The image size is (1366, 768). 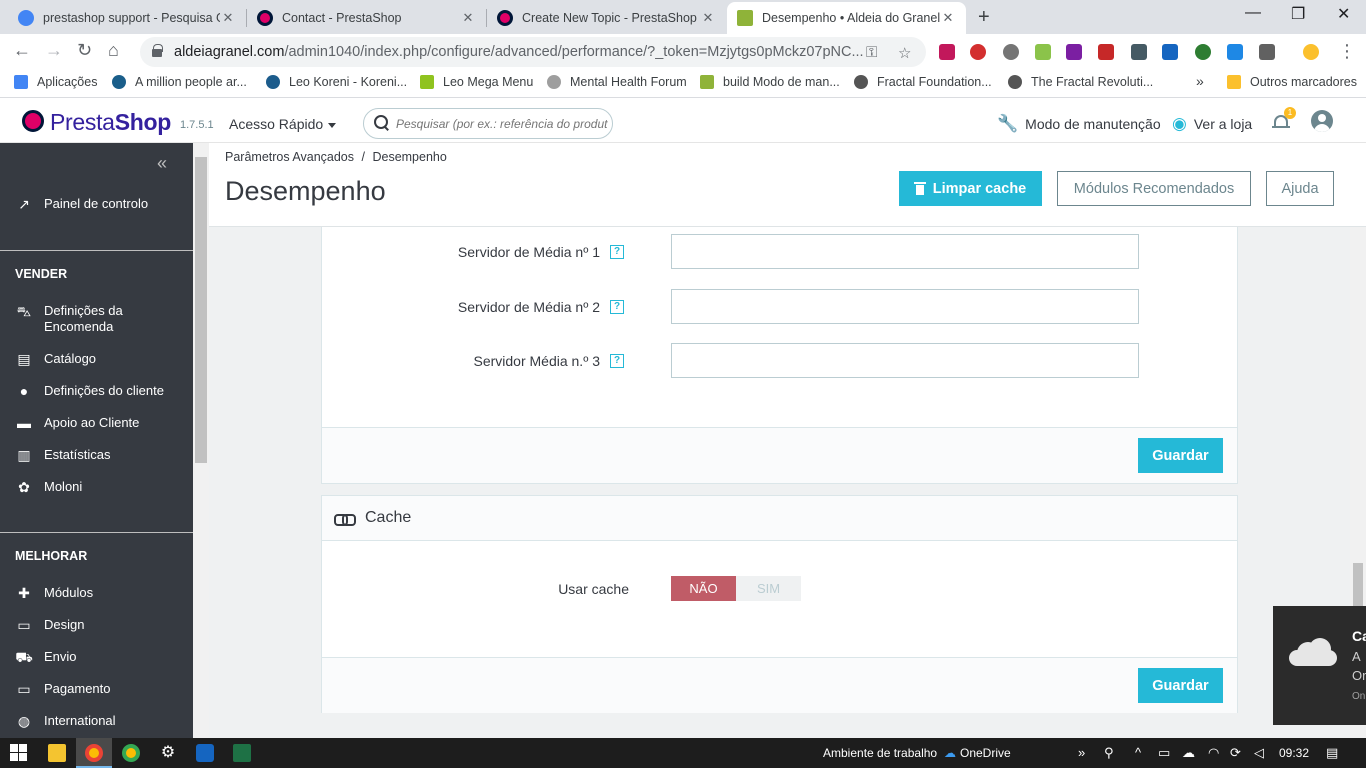 I want to click on employee-avatar-icon, so click(x=1322, y=121).